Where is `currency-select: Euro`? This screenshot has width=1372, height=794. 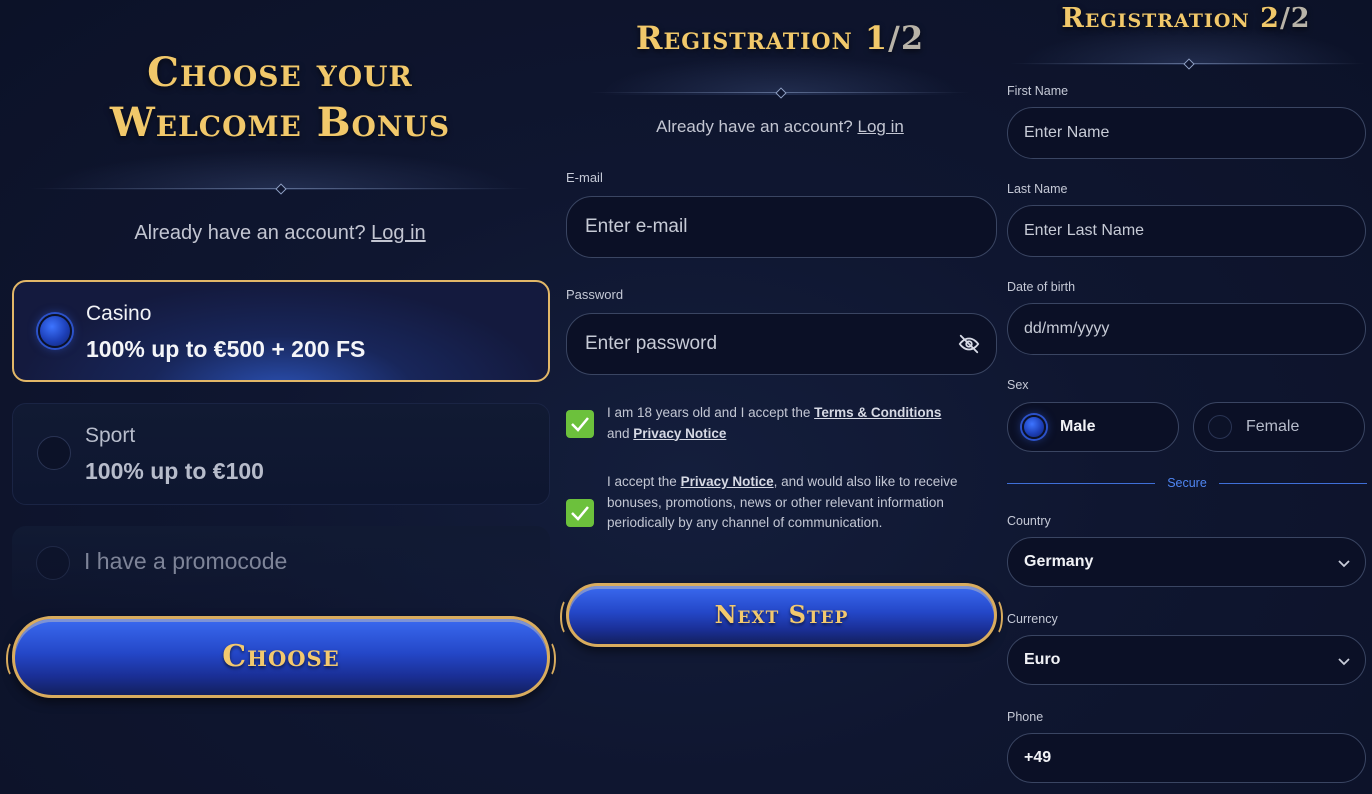 currency-select: Euro is located at coordinates (1186, 660).